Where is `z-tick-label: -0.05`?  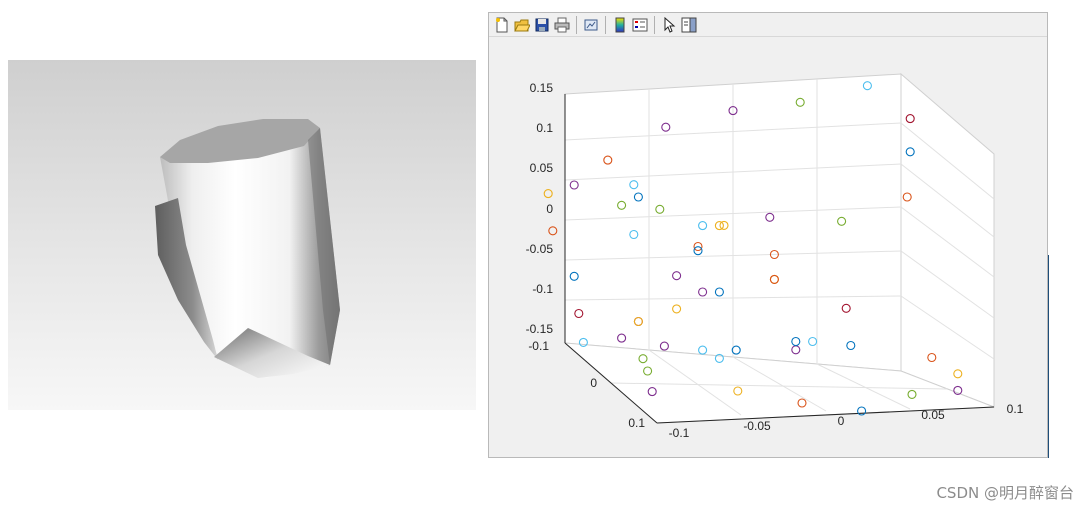 z-tick-label: -0.05 is located at coordinates (540, 249).